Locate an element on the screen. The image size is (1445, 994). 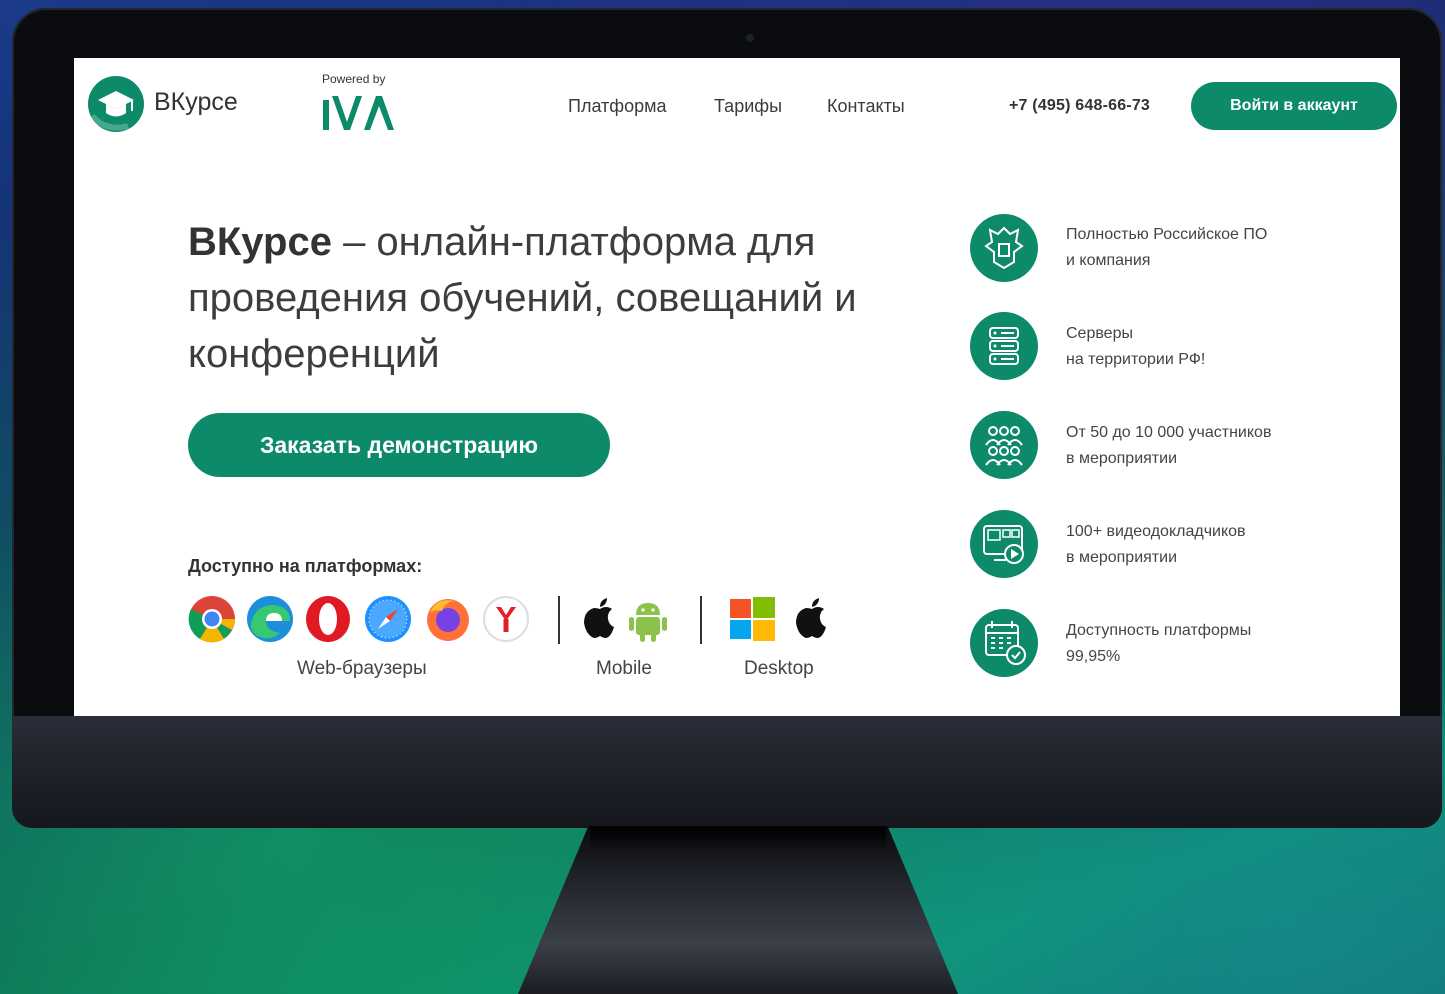
feature-russian-software: Полностью Российское ПО и компания is located at coordinates (1196, 248).